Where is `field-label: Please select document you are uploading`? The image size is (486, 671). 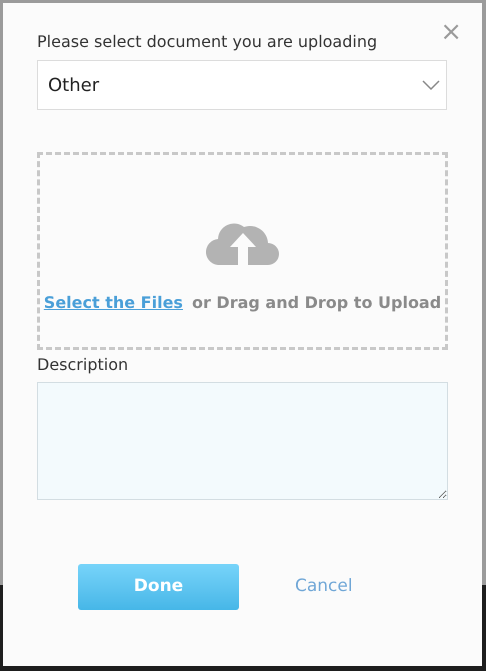 field-label: Please select document you are uploading is located at coordinates (207, 42).